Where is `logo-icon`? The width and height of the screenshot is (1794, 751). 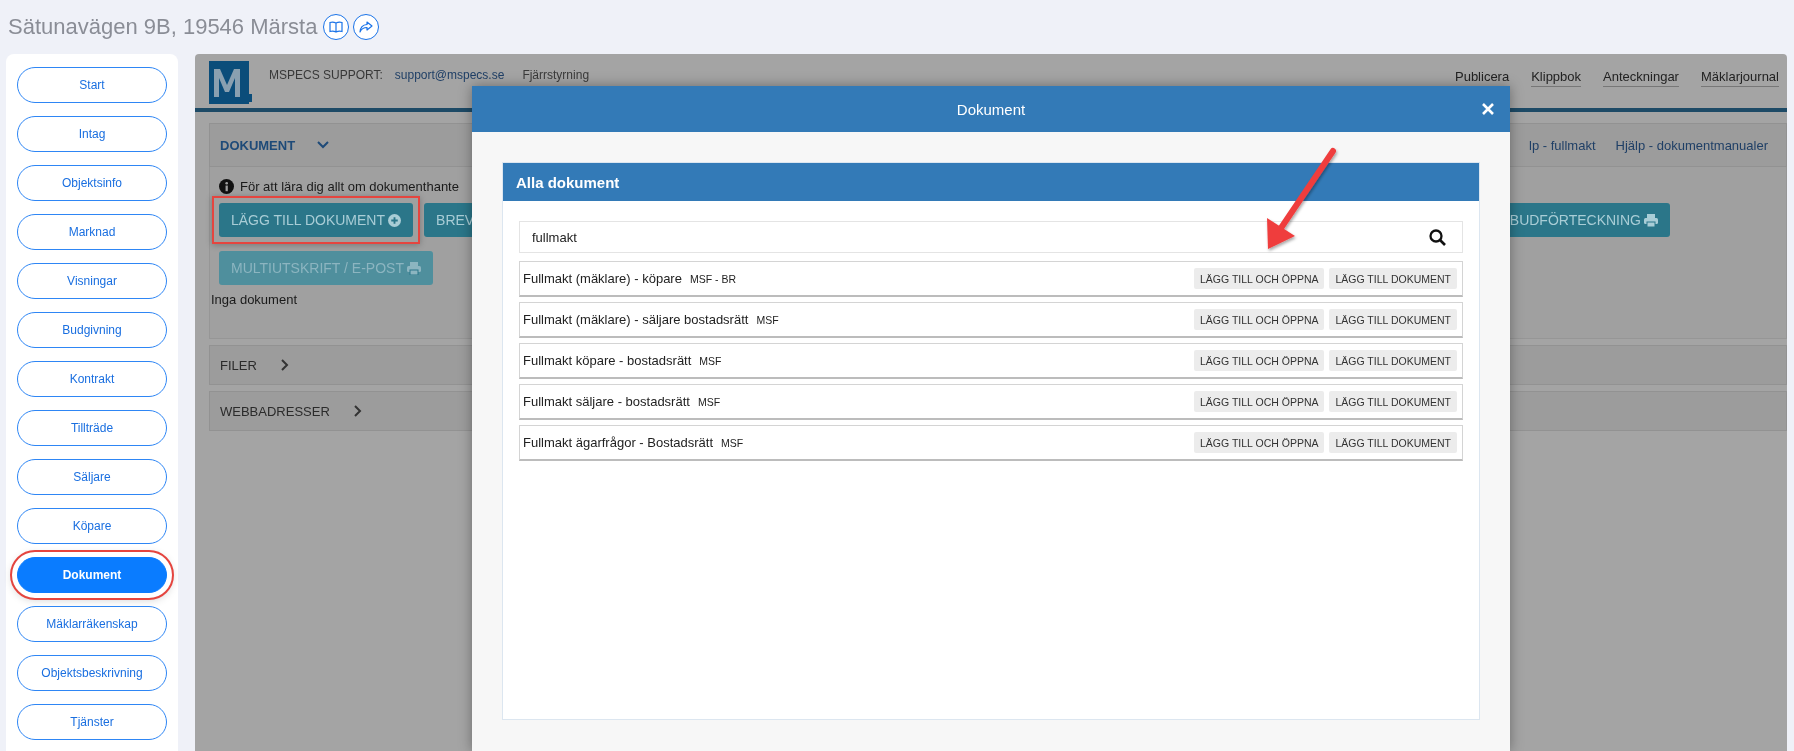 logo-icon is located at coordinates (231, 82).